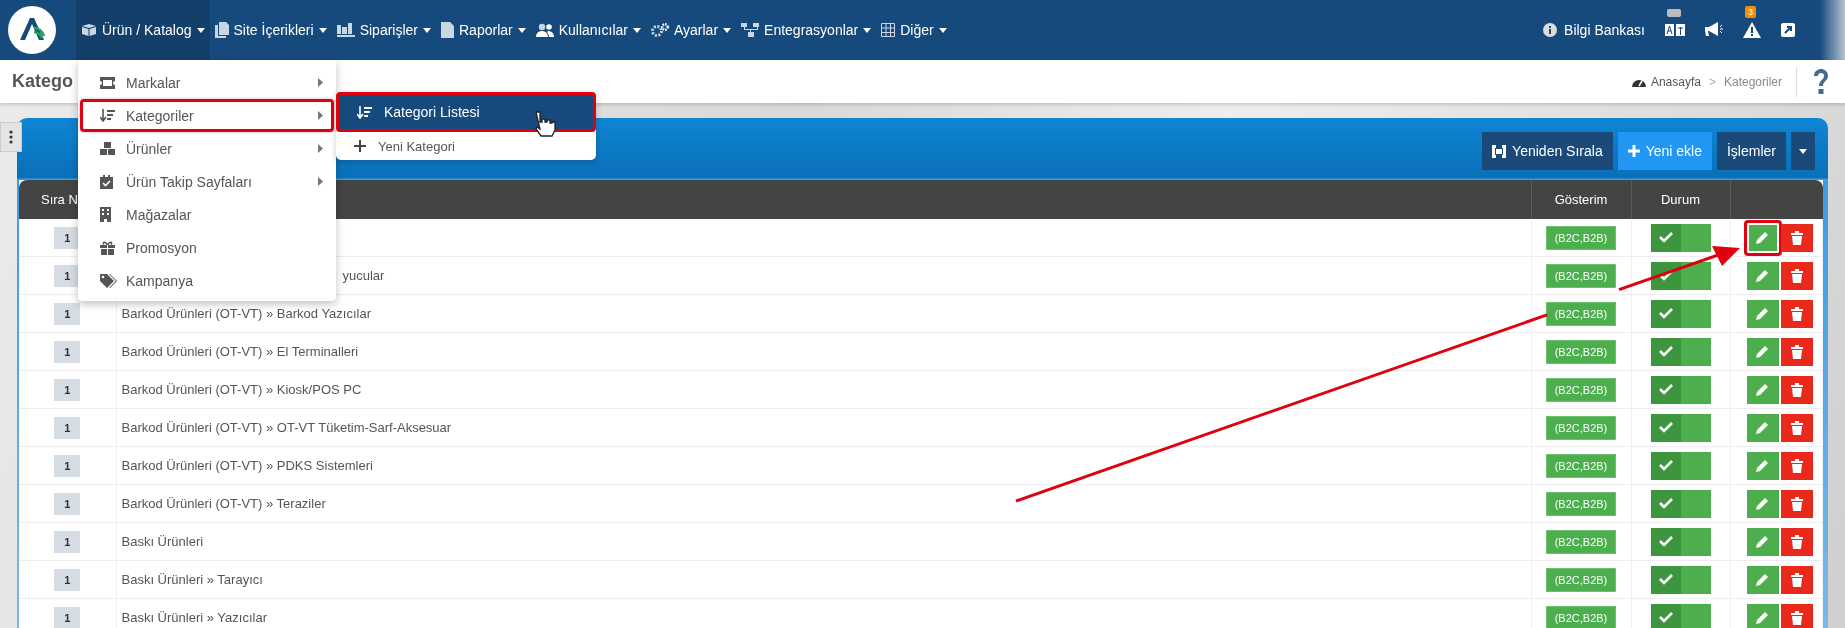  What do you see at coordinates (364, 112) in the screenshot?
I see `sort-icon` at bounding box center [364, 112].